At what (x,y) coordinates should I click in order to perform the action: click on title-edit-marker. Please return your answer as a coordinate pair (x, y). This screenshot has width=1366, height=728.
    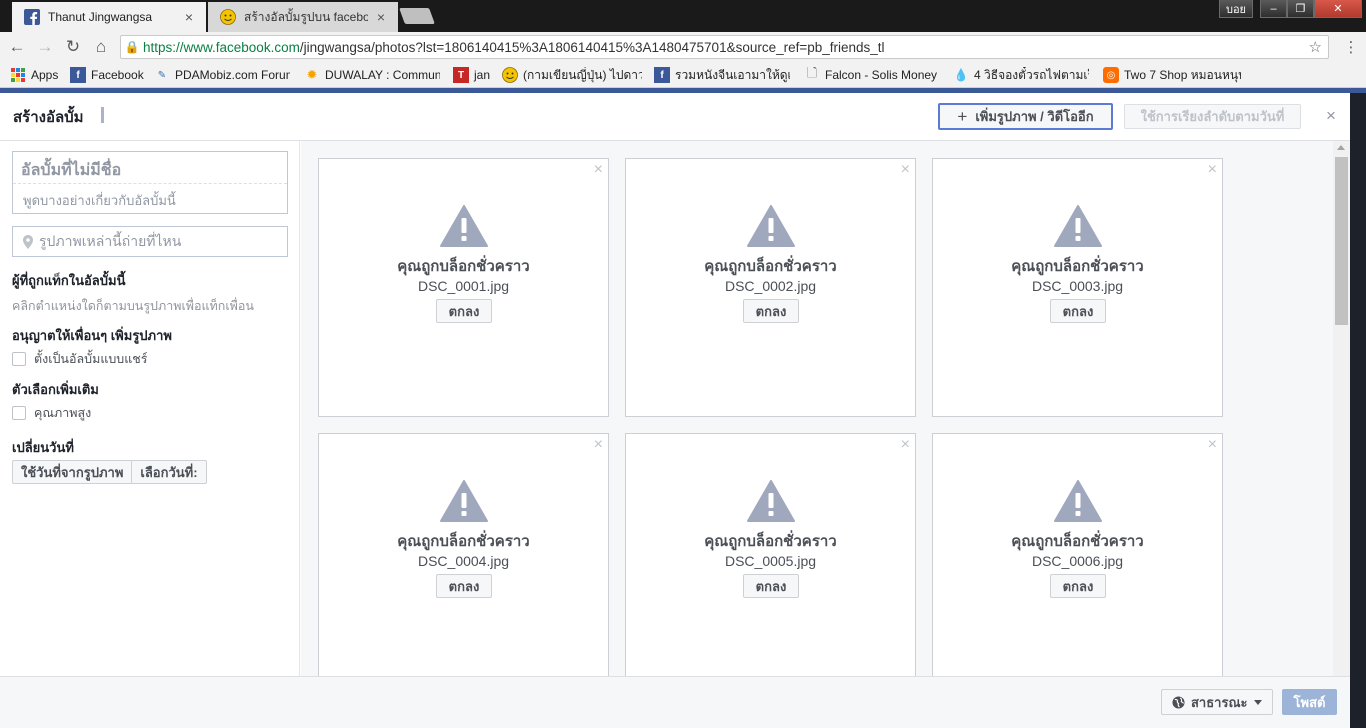
    Looking at the image, I should click on (102, 115).